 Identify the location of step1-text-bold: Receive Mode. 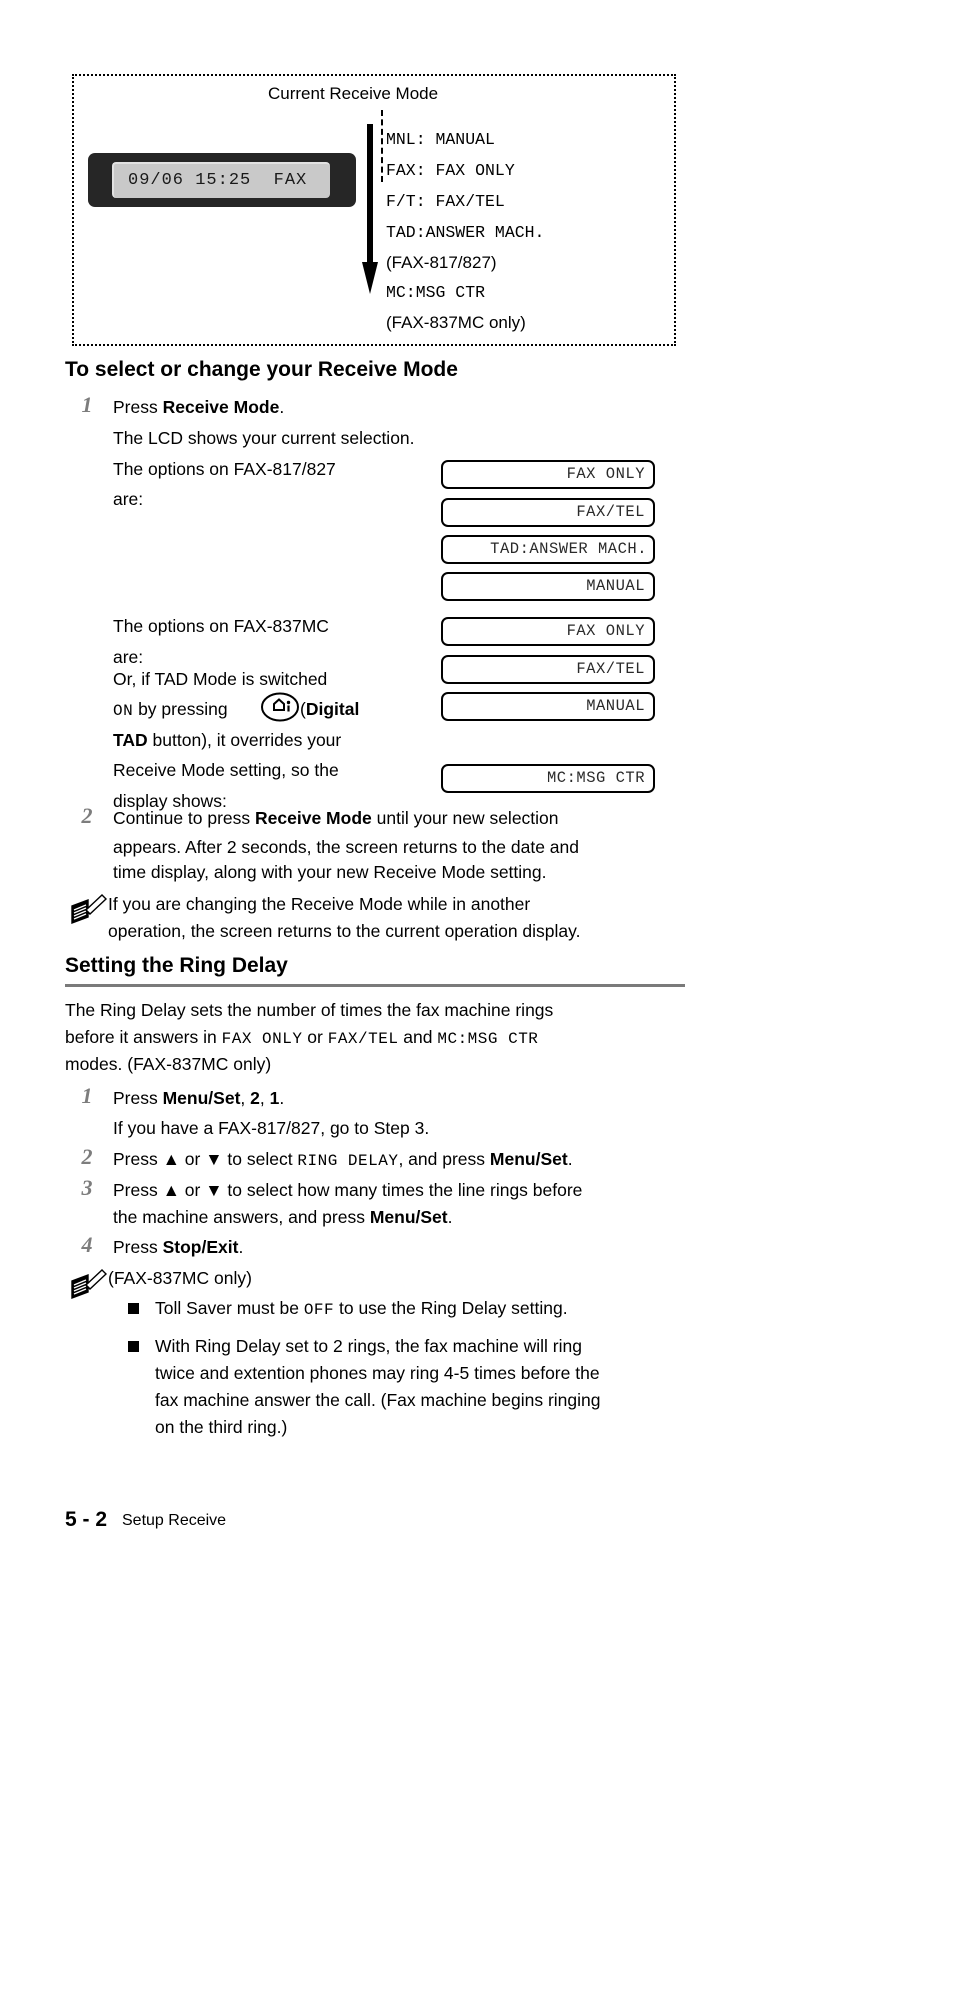
(221, 407).